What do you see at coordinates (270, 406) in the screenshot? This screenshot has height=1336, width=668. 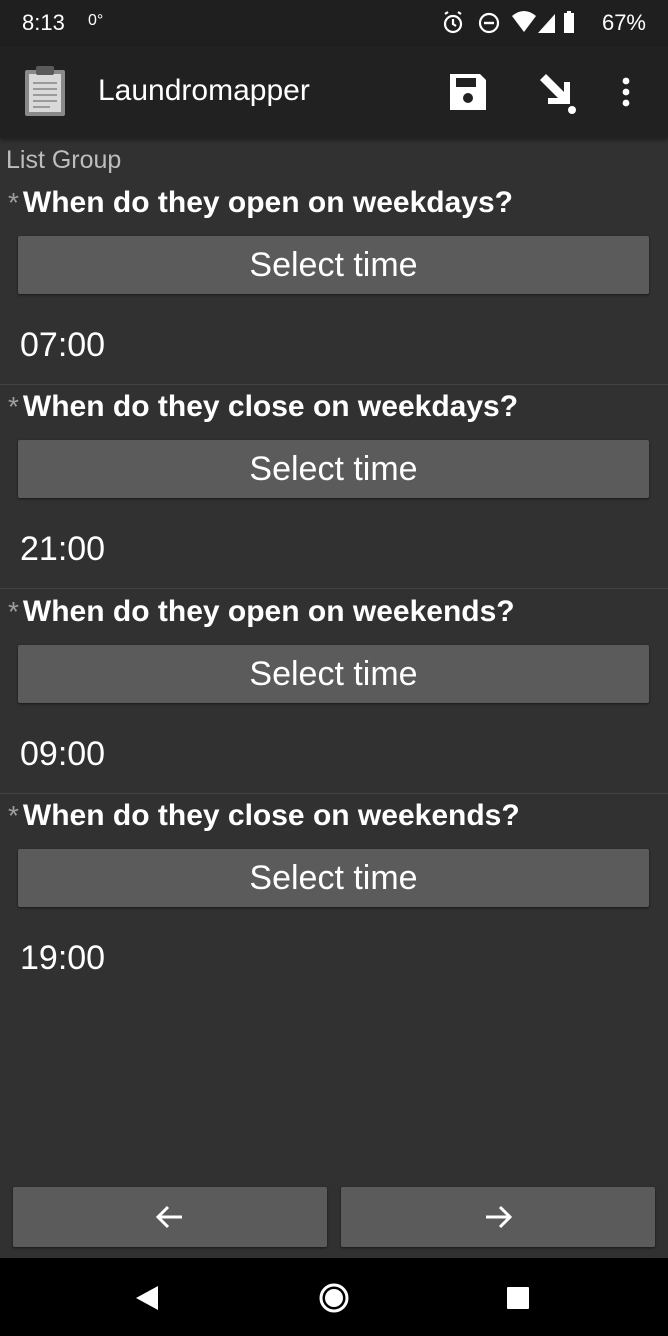 I see `question-label: When do they close on weekdays?` at bounding box center [270, 406].